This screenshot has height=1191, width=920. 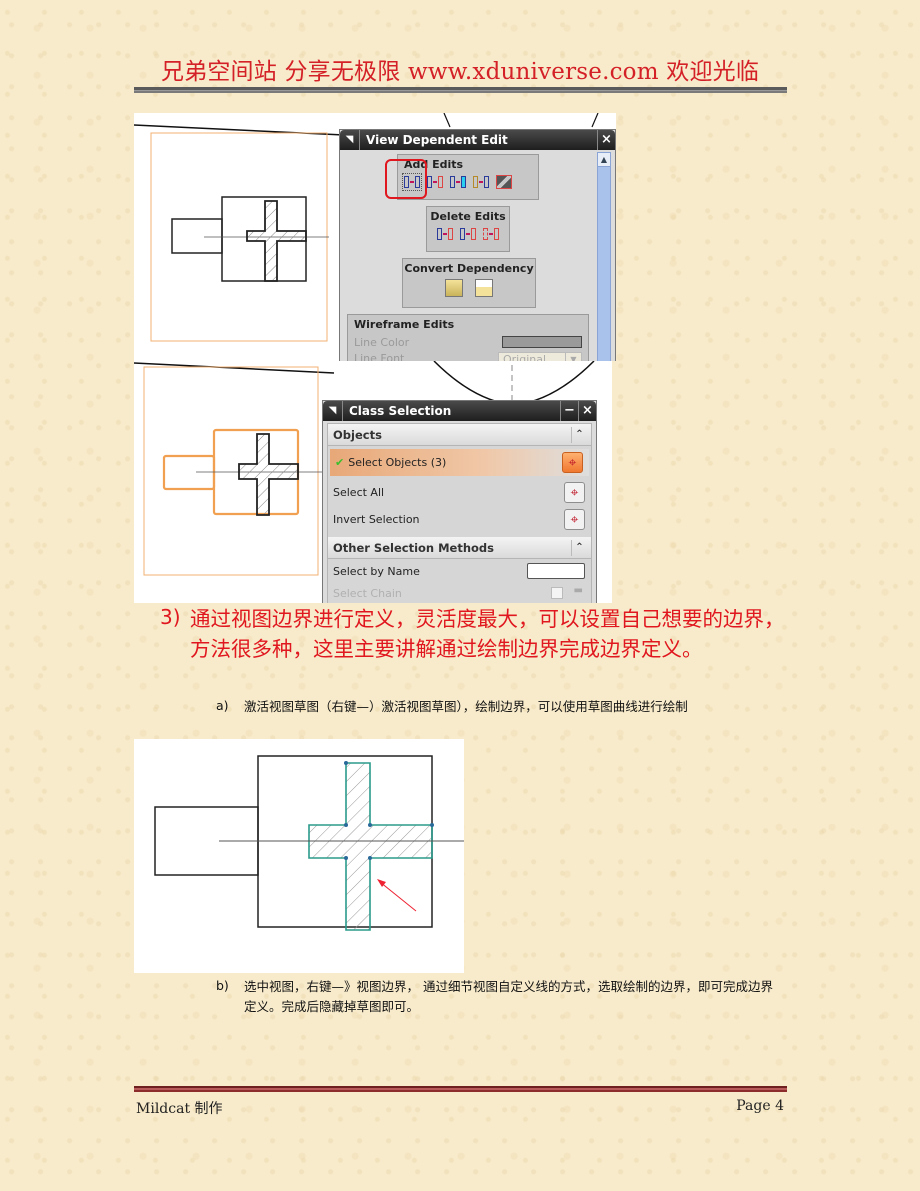 I want to click on dialog-scrollbar: ▲, so click(x=604, y=256).